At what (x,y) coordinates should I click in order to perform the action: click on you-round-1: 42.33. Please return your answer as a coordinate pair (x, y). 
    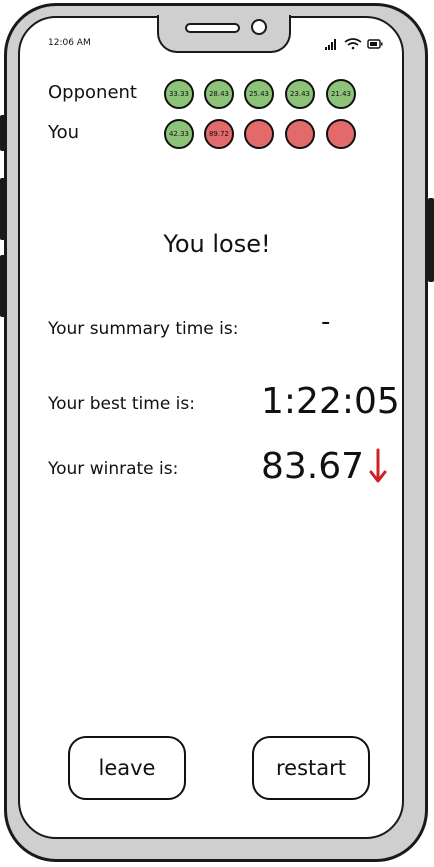
    Looking at the image, I should click on (179, 134).